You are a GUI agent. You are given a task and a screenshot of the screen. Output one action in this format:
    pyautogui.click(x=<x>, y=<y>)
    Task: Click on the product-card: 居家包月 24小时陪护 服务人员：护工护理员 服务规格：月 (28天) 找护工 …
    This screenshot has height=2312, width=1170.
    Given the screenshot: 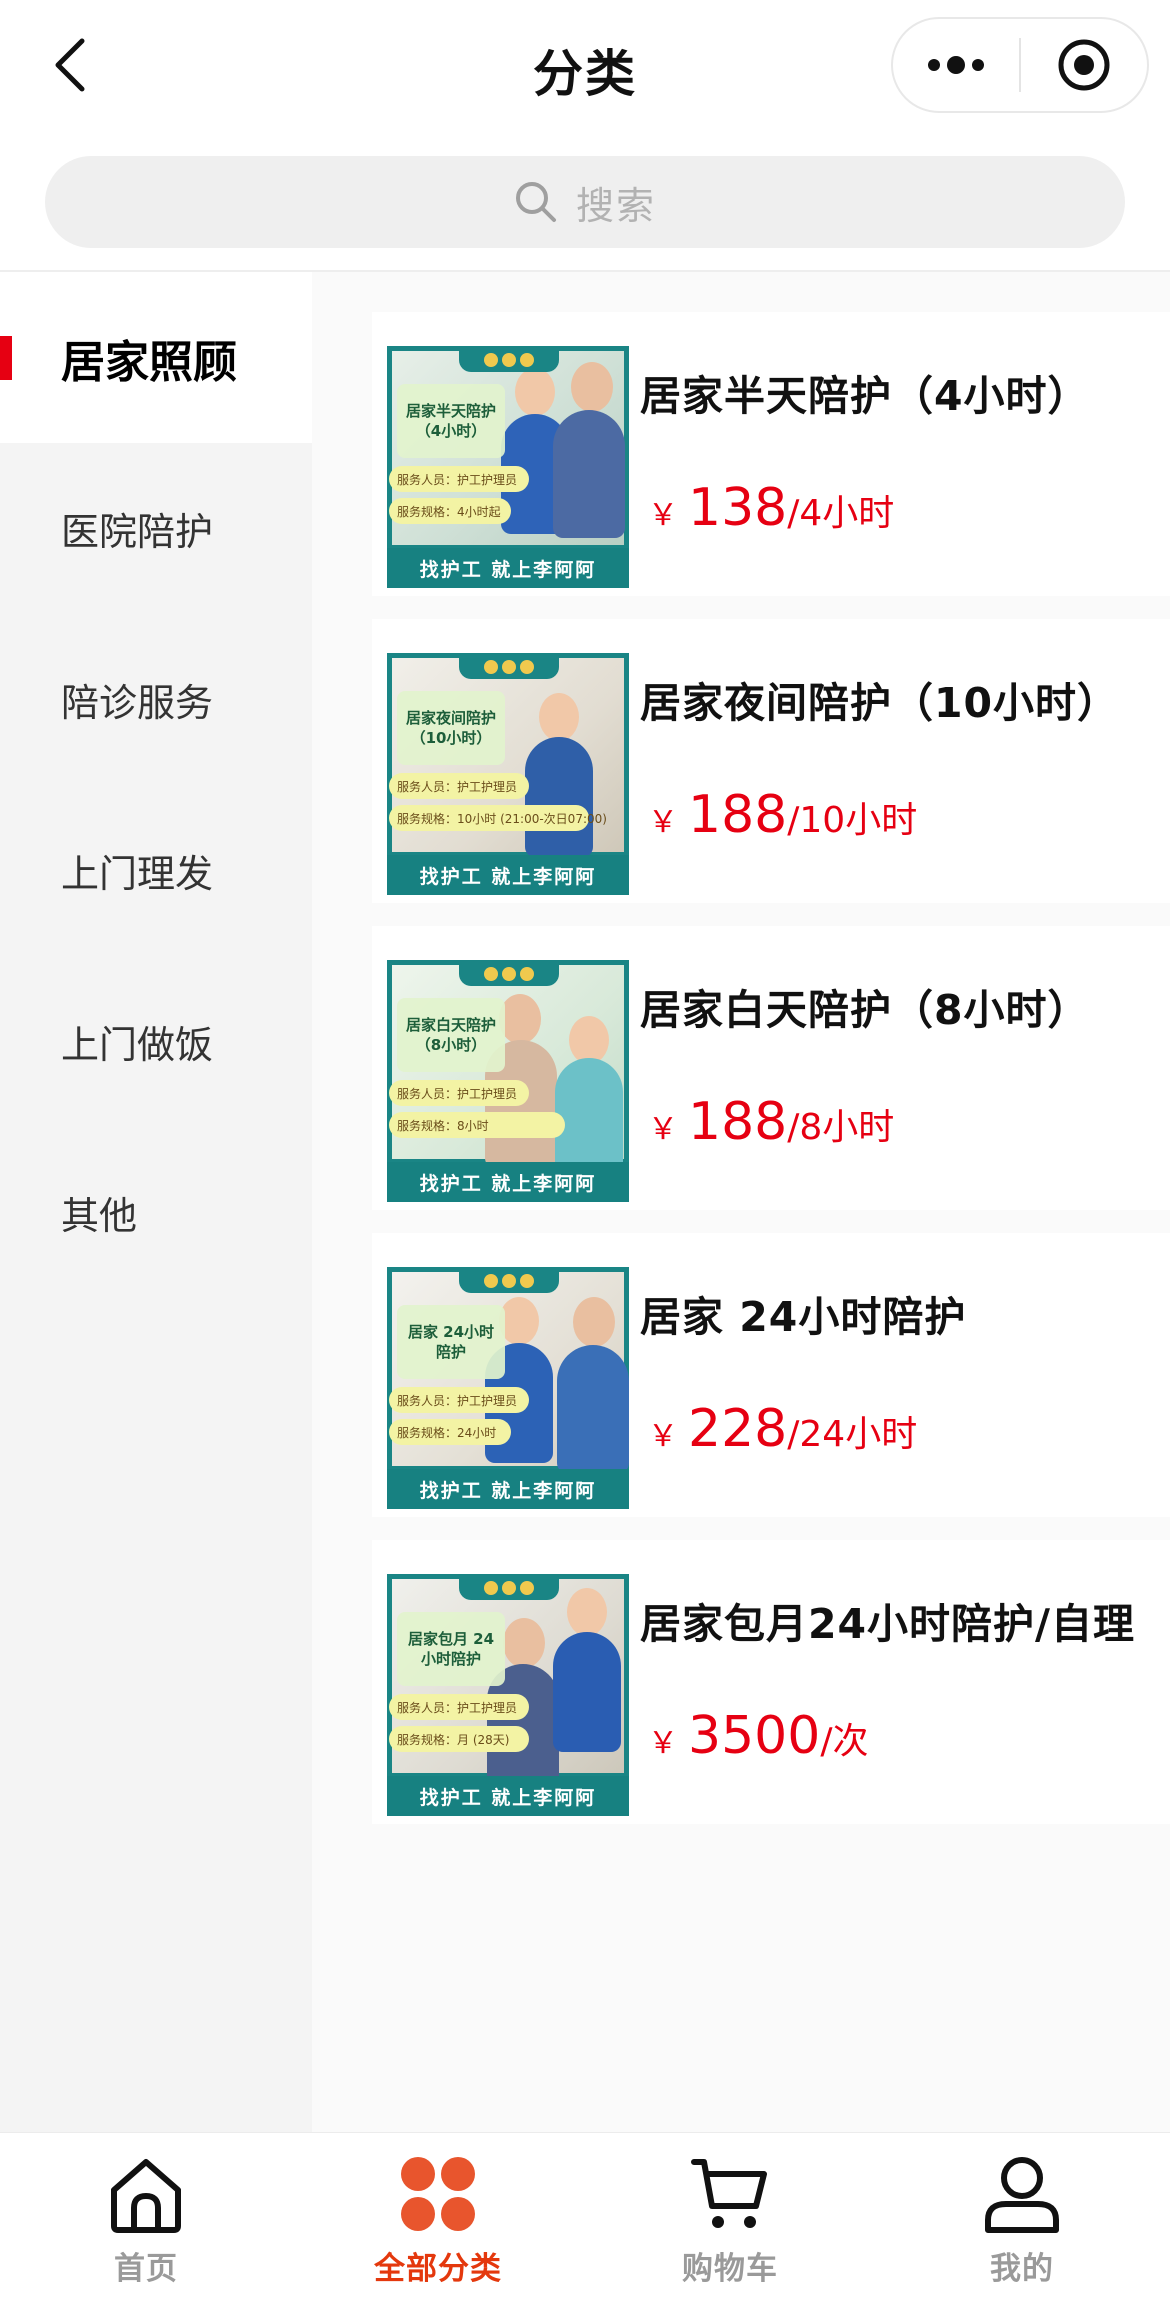 What is the action you would take?
    pyautogui.click(x=771, y=1682)
    